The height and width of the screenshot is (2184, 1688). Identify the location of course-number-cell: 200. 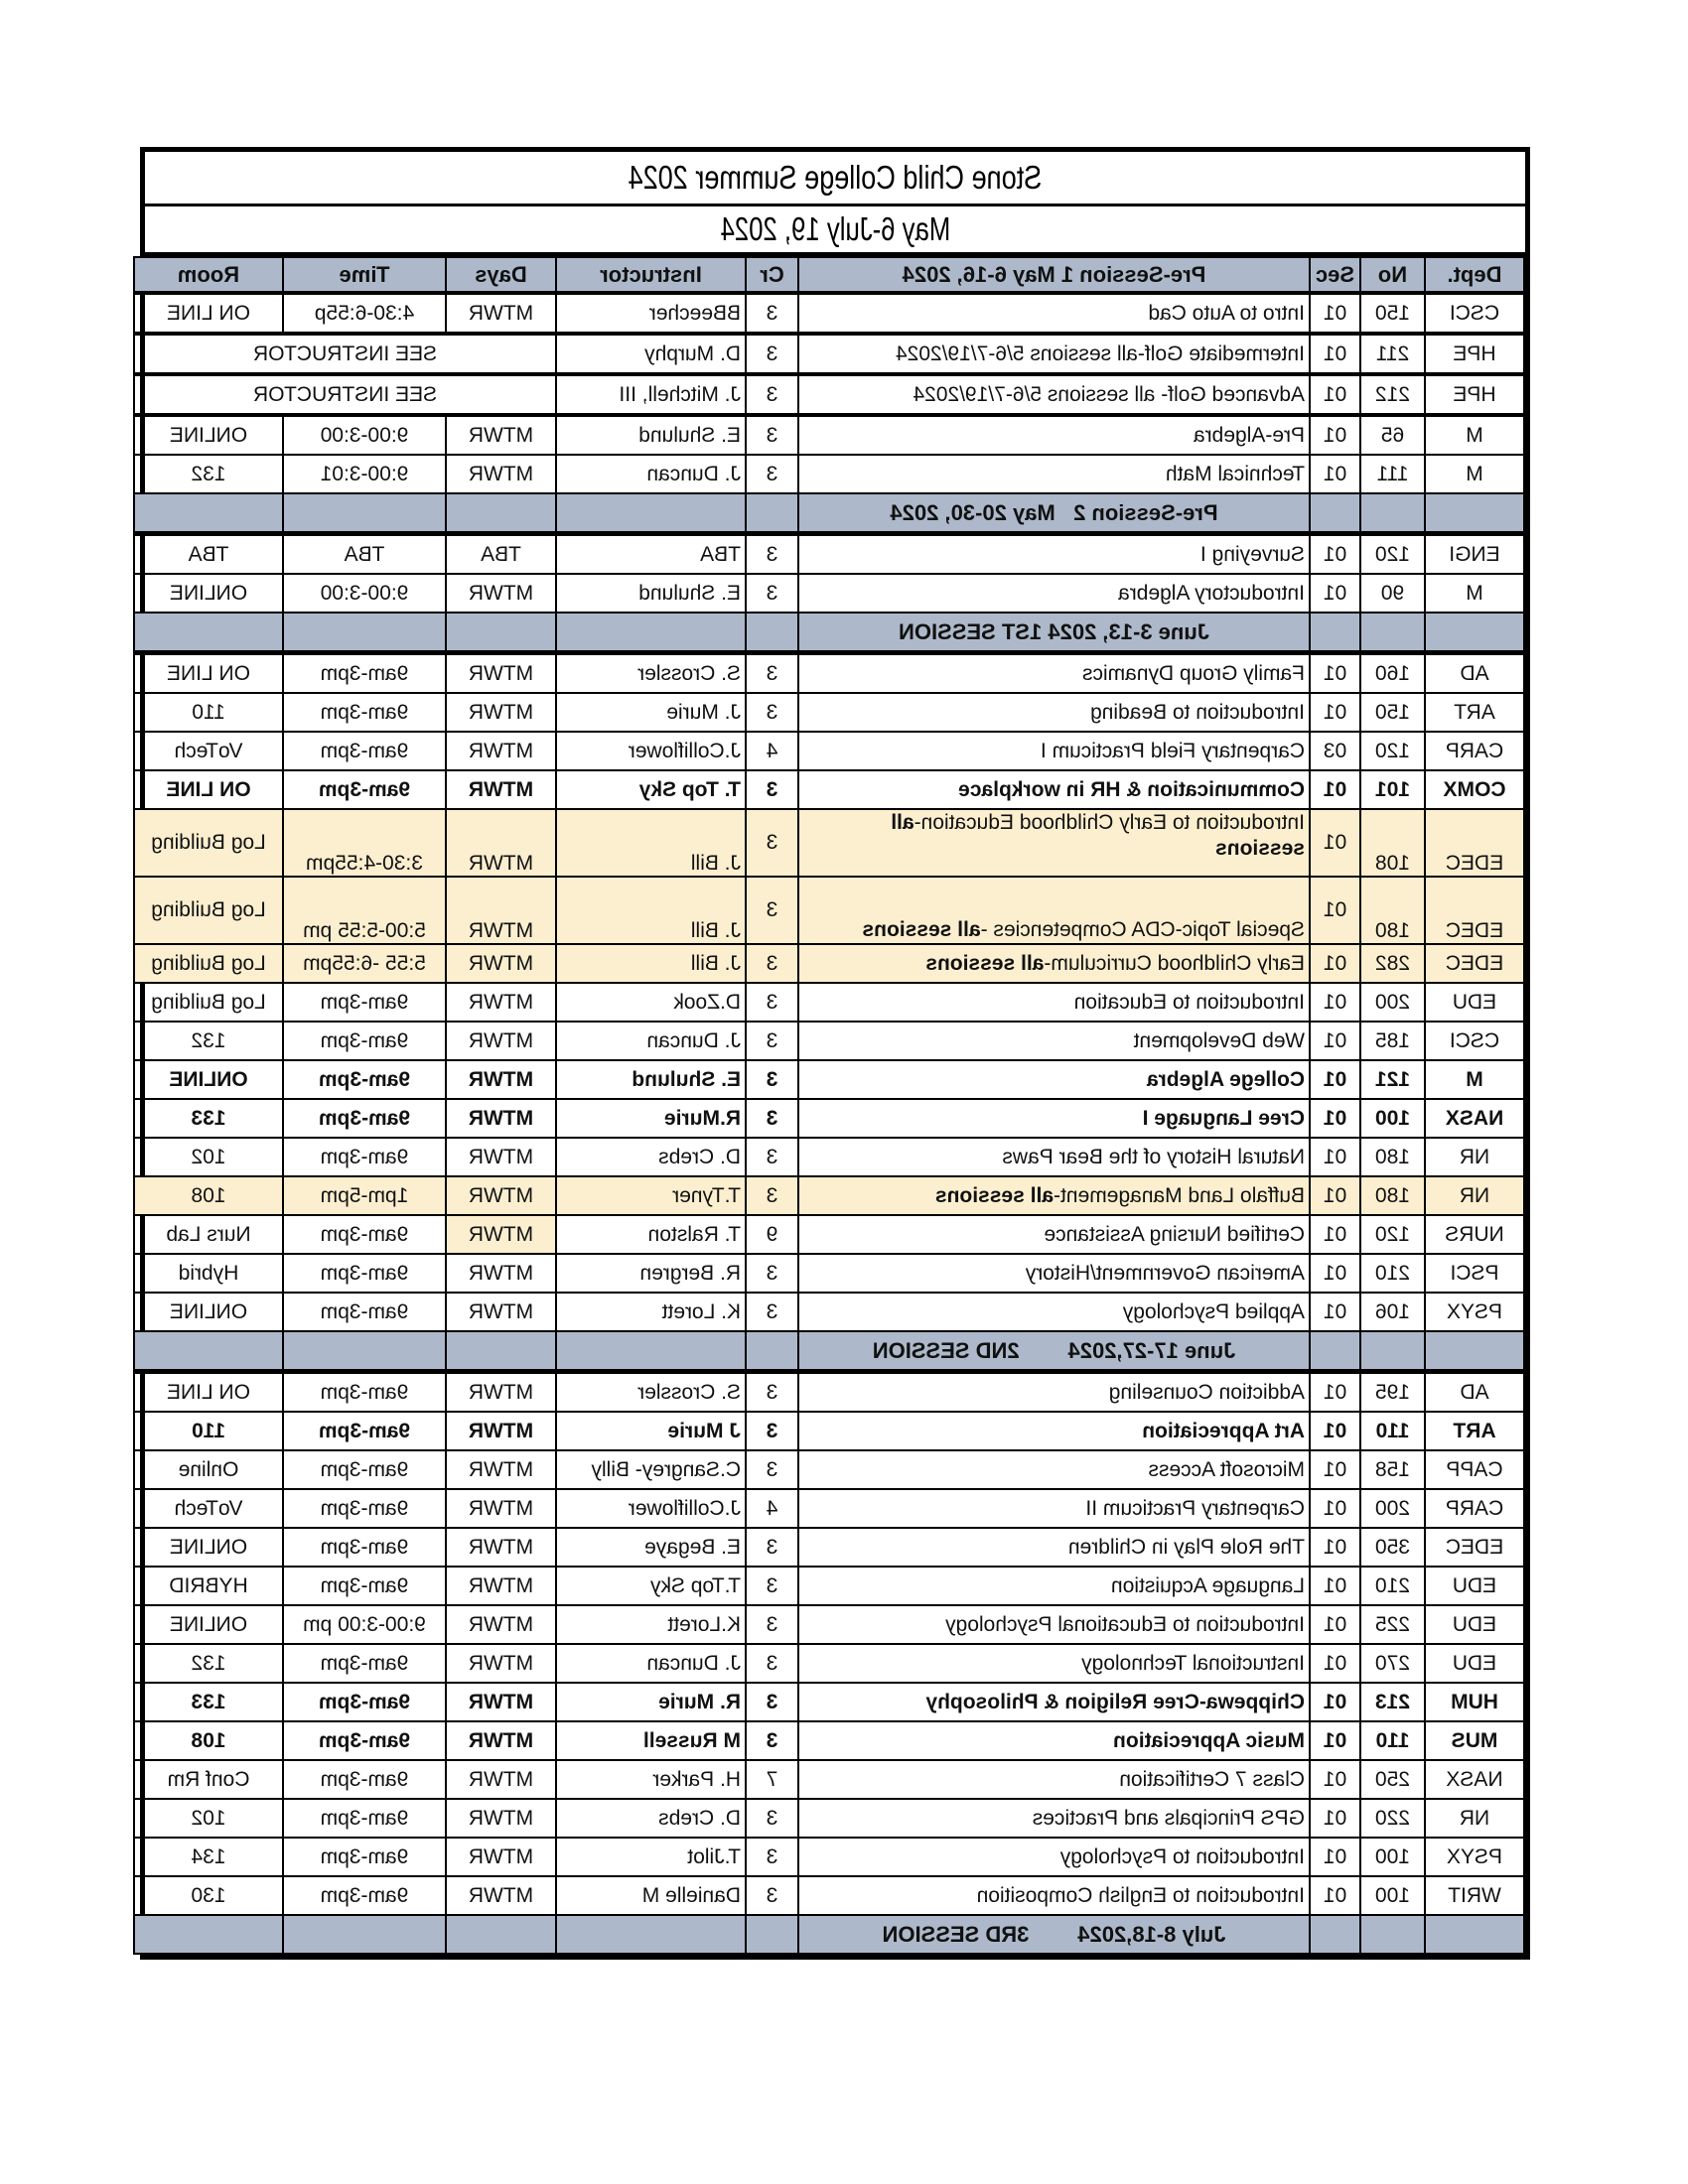
(1392, 1508).